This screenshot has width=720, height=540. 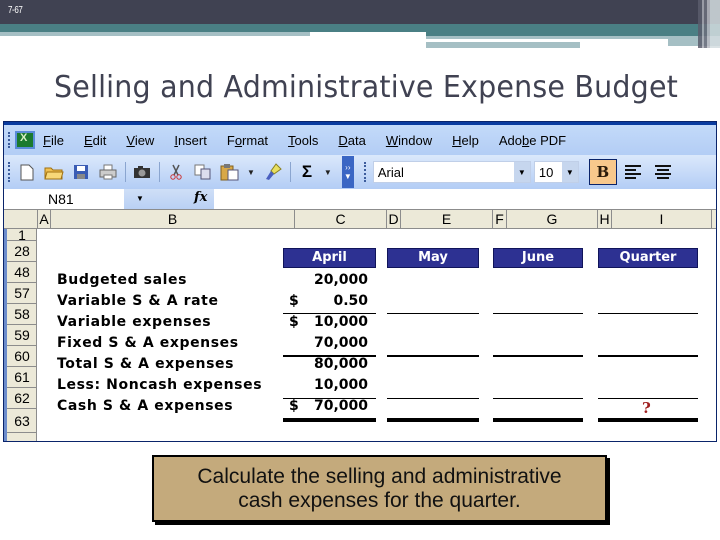 I want to click on quarter-cash-expenses-unknown: ?, so click(x=646, y=408).